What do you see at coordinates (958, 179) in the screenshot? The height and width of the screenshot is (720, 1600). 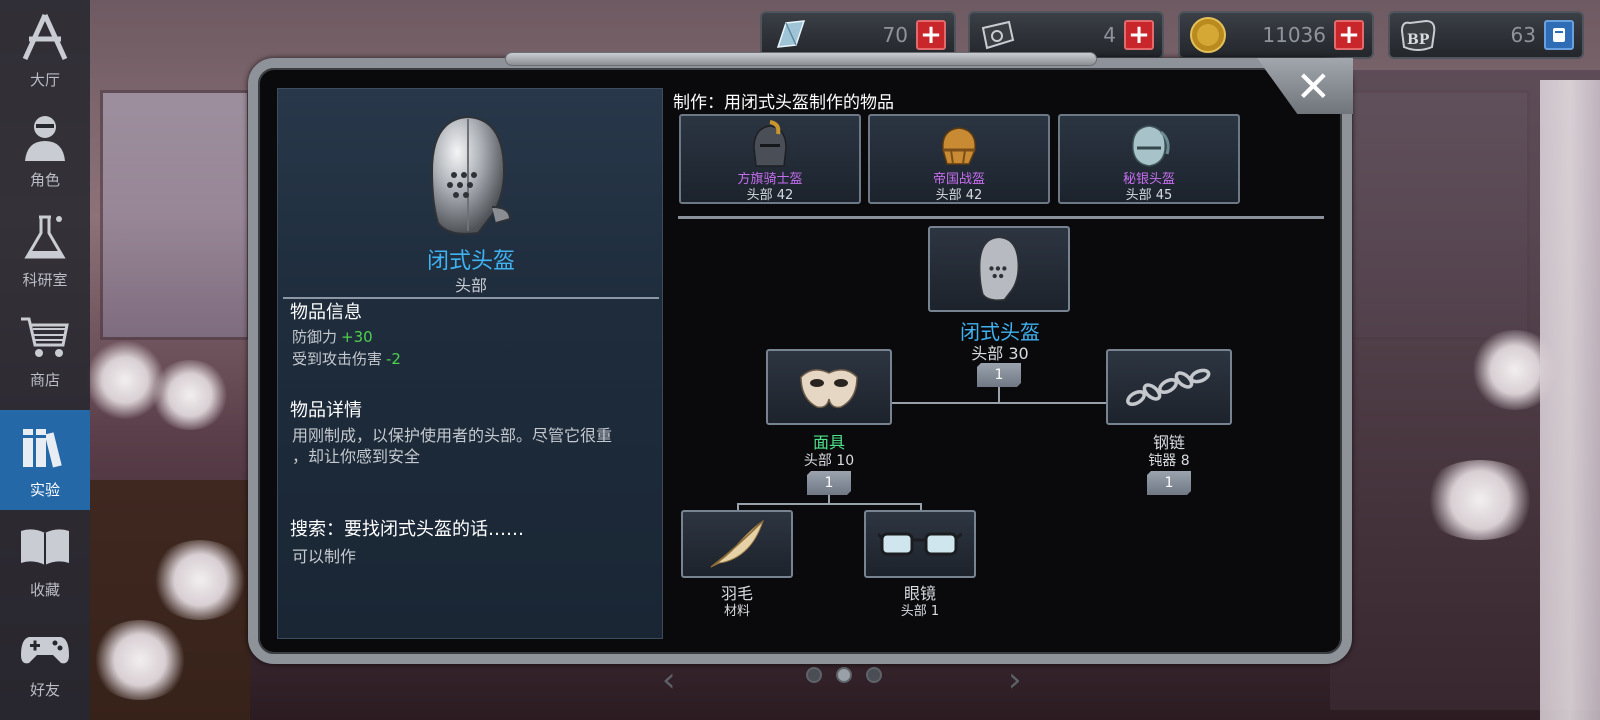 I see `product-name: 帝国战盔` at bounding box center [958, 179].